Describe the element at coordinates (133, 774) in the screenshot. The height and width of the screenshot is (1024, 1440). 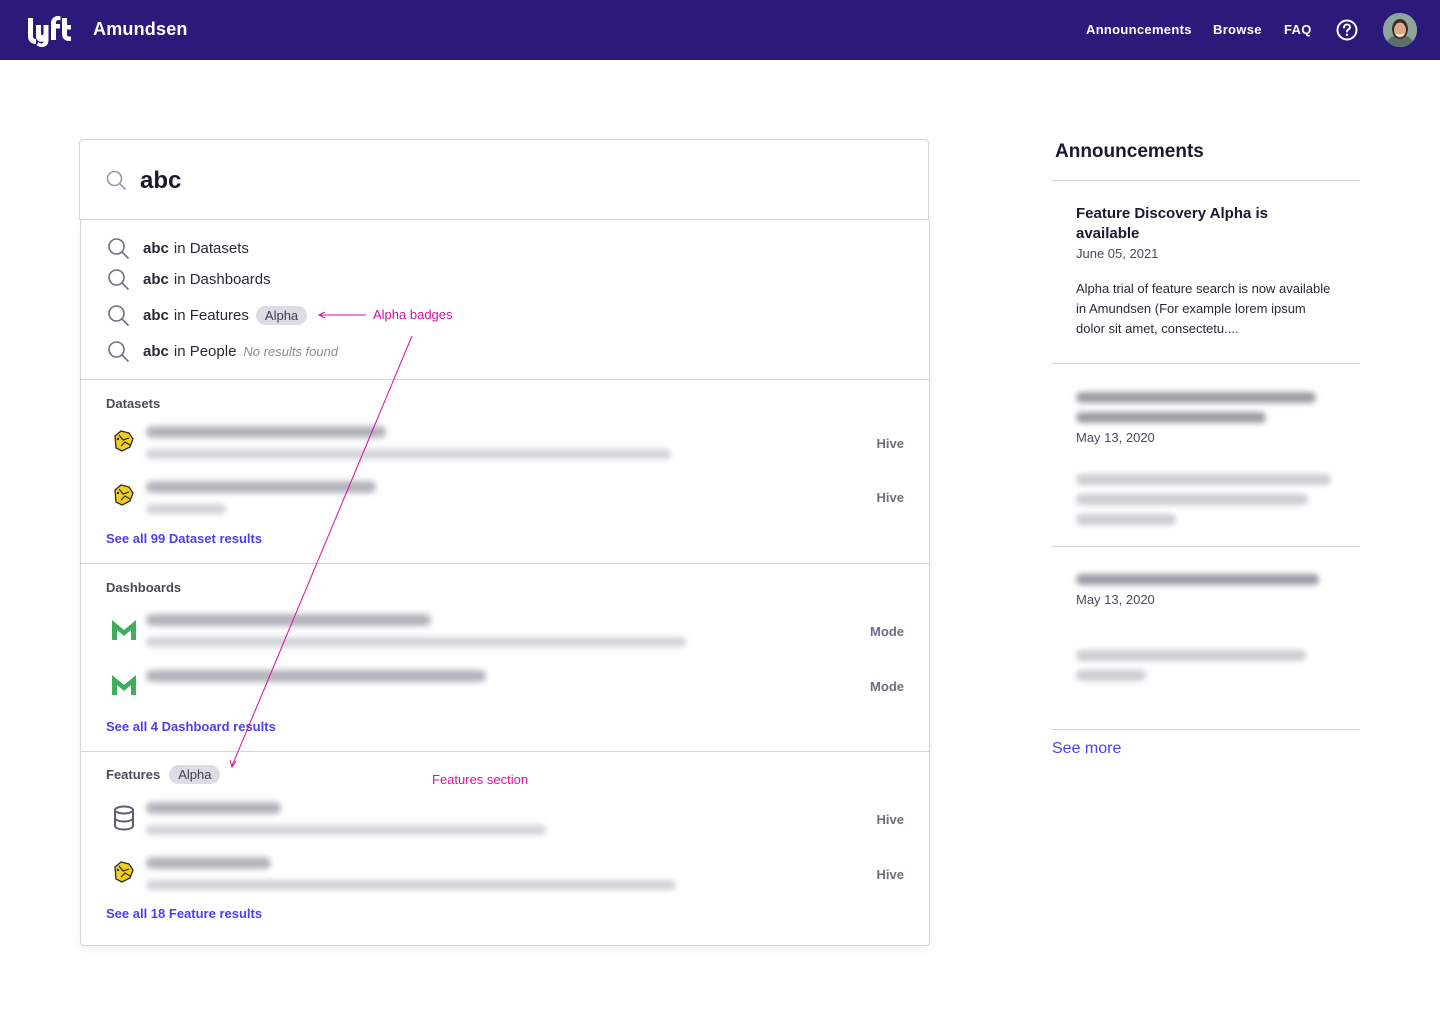
I see `section-title-label: Features` at that location.